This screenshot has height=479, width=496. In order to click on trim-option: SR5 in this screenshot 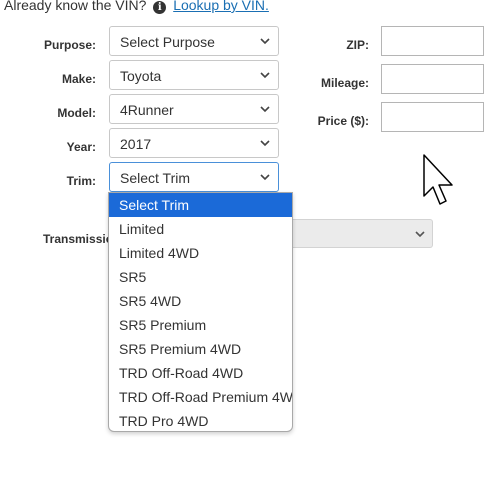, I will do `click(200, 277)`.